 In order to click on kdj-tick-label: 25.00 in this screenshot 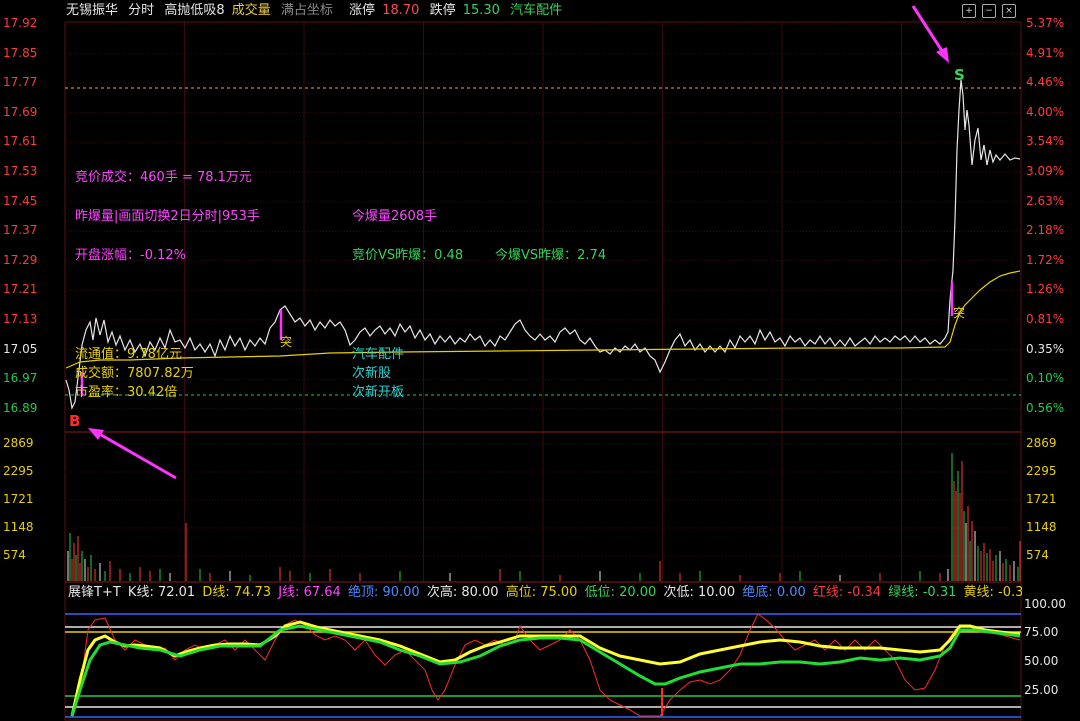, I will do `click(1041, 690)`.